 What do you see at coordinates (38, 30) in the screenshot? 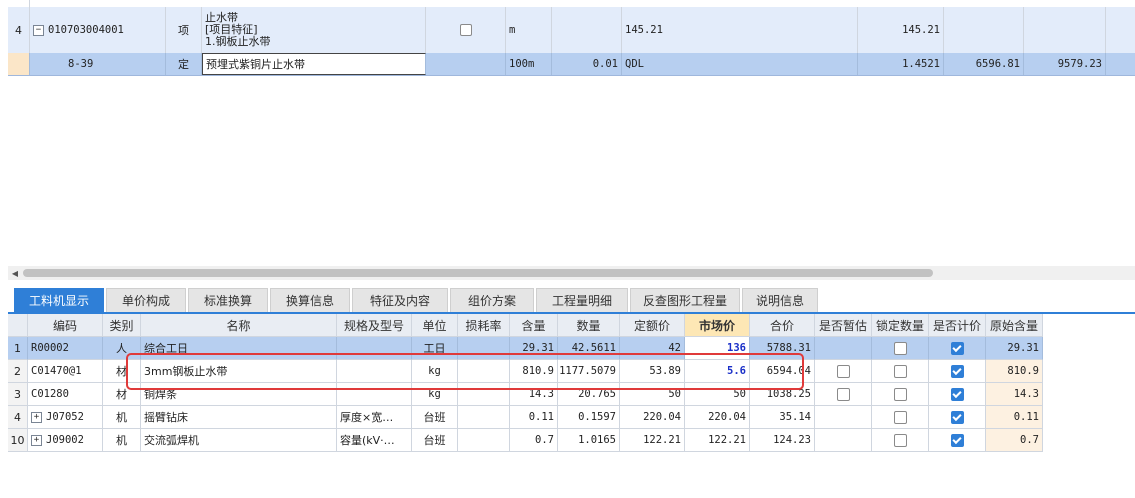
I see `collapse-icon: −` at bounding box center [38, 30].